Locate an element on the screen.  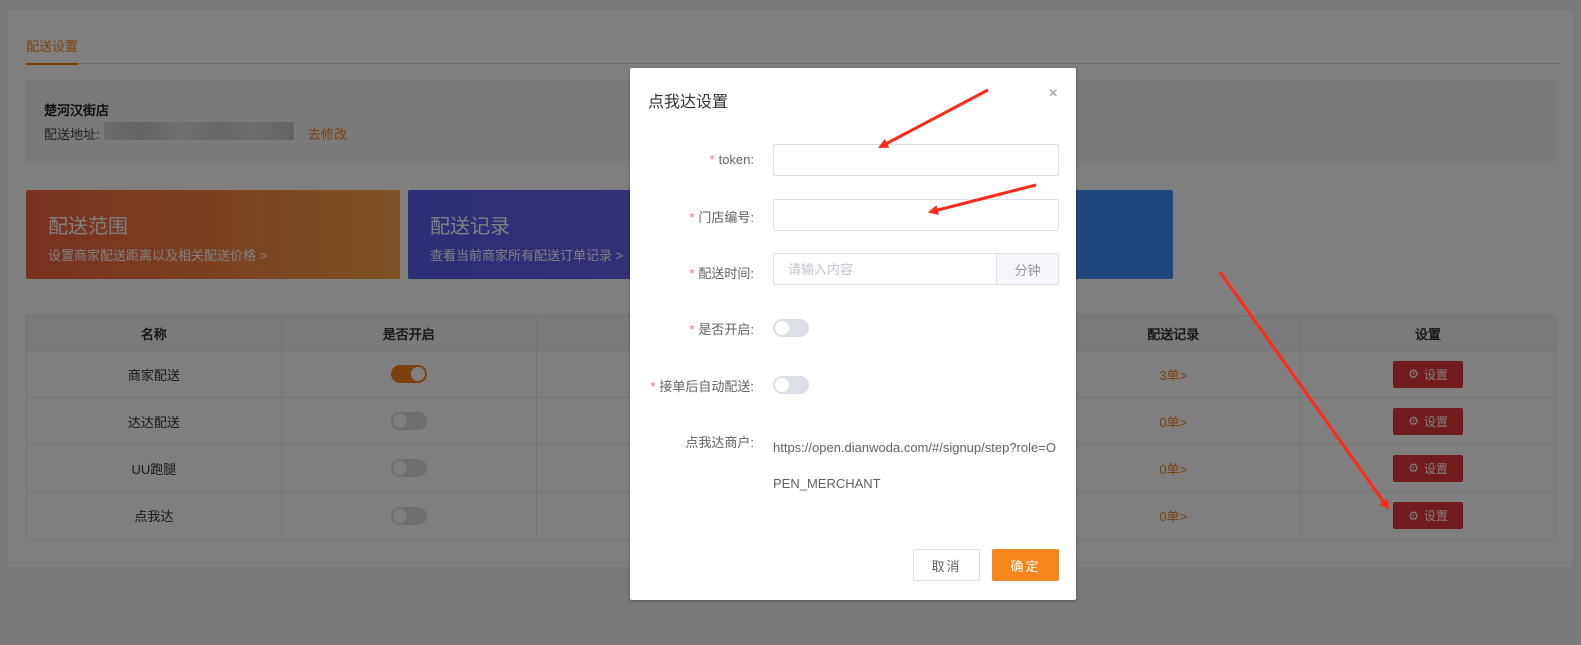
merchant-label: 点我达商户: is located at coordinates (719, 442).